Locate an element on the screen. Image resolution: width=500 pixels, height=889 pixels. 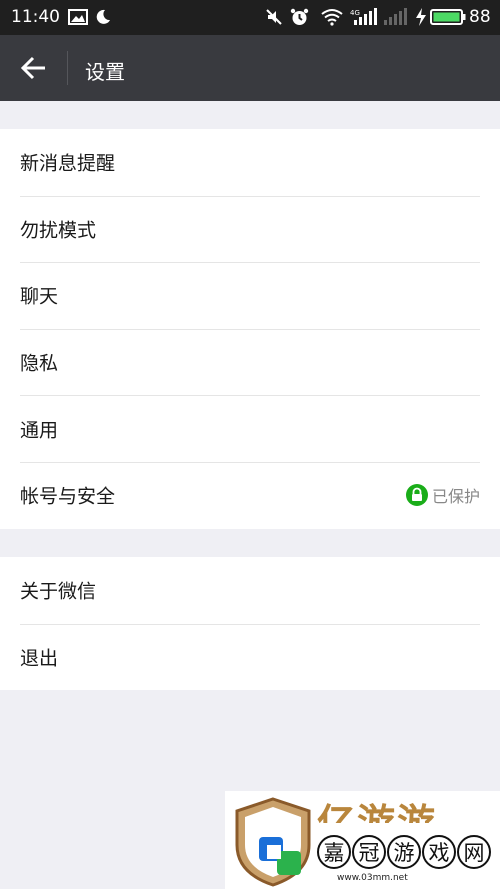
site-watermark: 亿游游 嘉 冠 游 戏 网 www.03mm.net is located at coordinates (362, 840).